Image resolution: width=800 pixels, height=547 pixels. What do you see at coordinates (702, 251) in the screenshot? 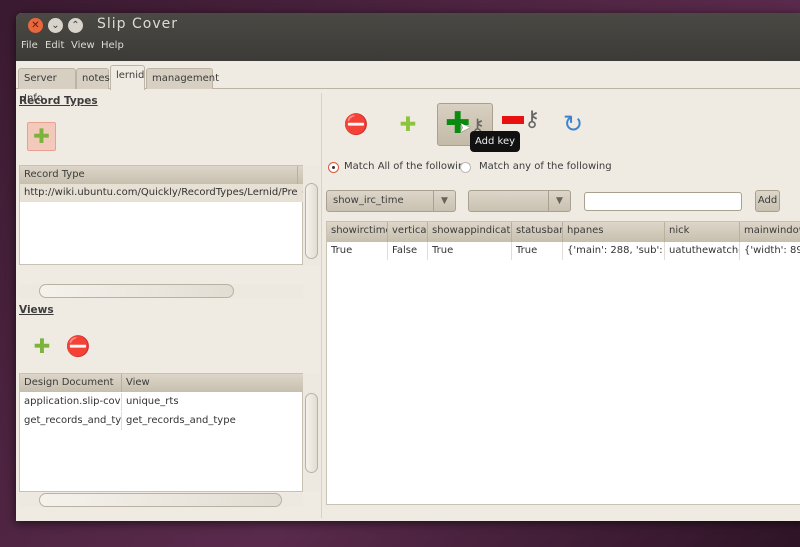
I see `table-cell: uatuthewatcher` at bounding box center [702, 251].